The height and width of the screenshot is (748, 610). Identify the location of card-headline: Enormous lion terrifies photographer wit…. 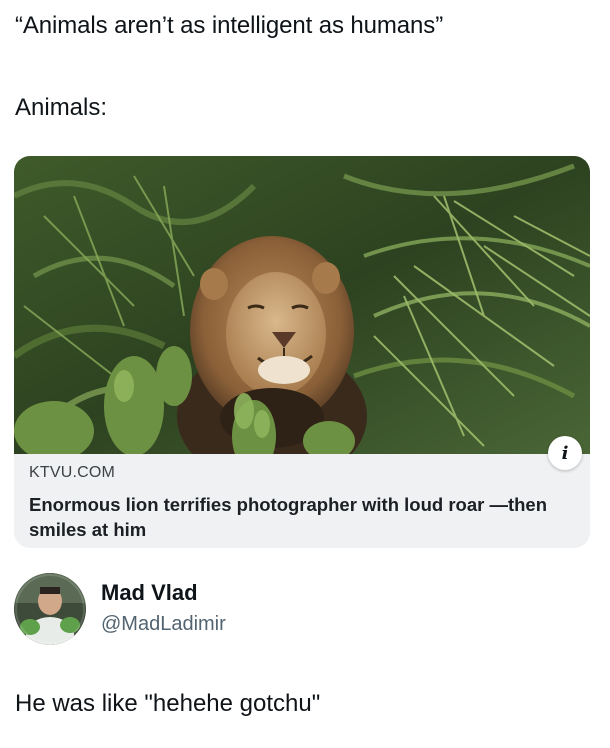
(304, 517).